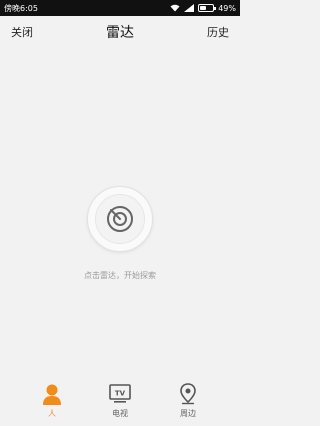  What do you see at coordinates (22, 32) in the screenshot?
I see `close-button: 关闭` at bounding box center [22, 32].